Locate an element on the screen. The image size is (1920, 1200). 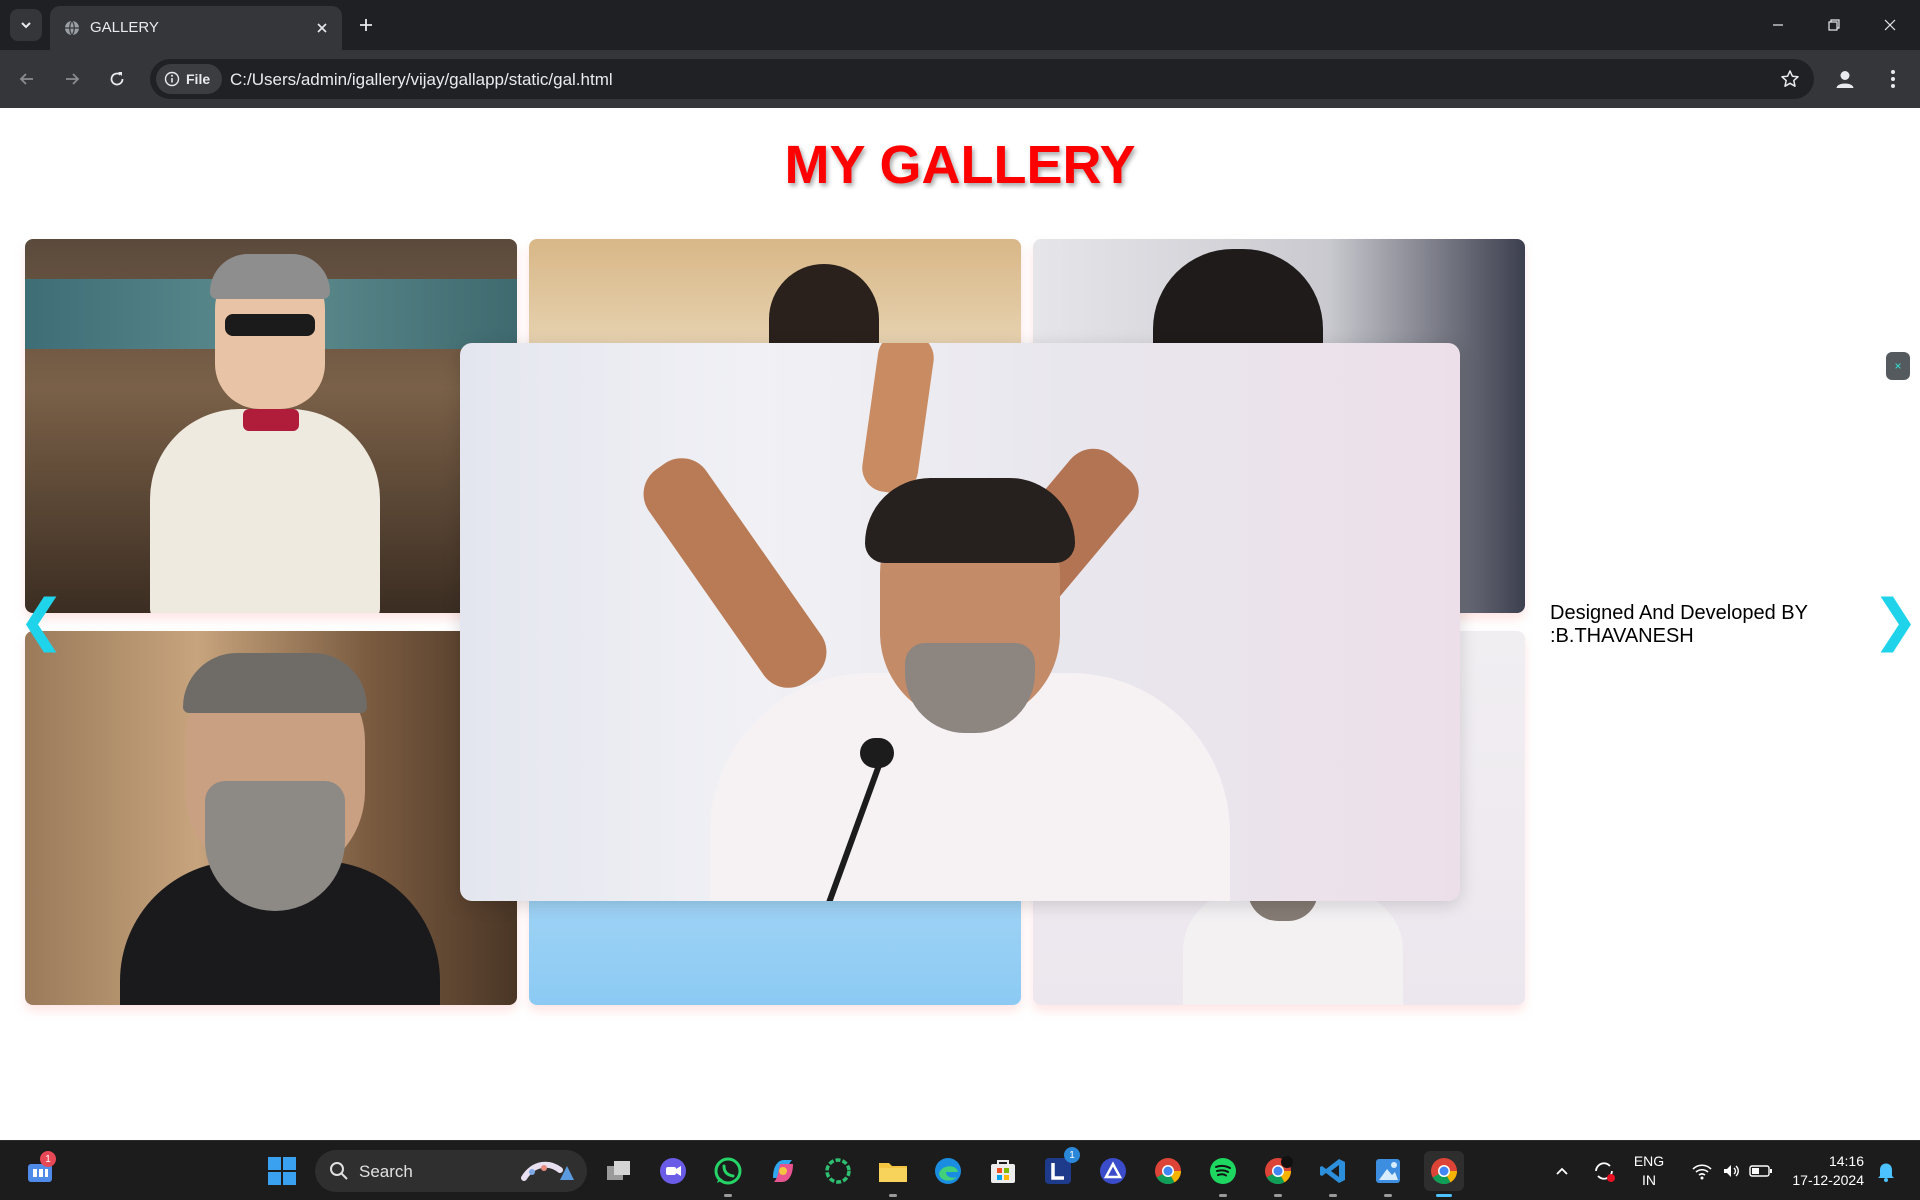
bell-icon is located at coordinates (1886, 1172).